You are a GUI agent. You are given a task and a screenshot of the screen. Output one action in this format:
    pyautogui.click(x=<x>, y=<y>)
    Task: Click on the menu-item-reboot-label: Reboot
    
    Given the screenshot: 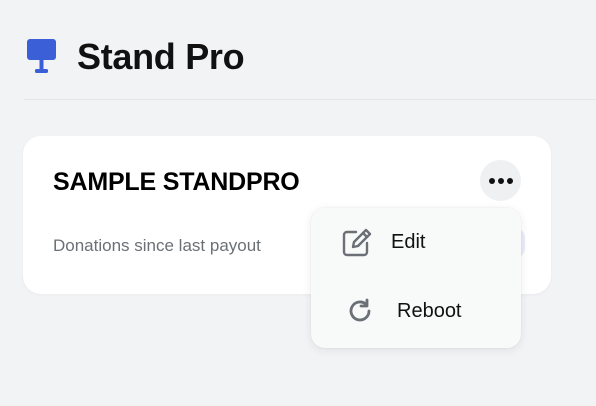 What is the action you would take?
    pyautogui.click(x=429, y=310)
    